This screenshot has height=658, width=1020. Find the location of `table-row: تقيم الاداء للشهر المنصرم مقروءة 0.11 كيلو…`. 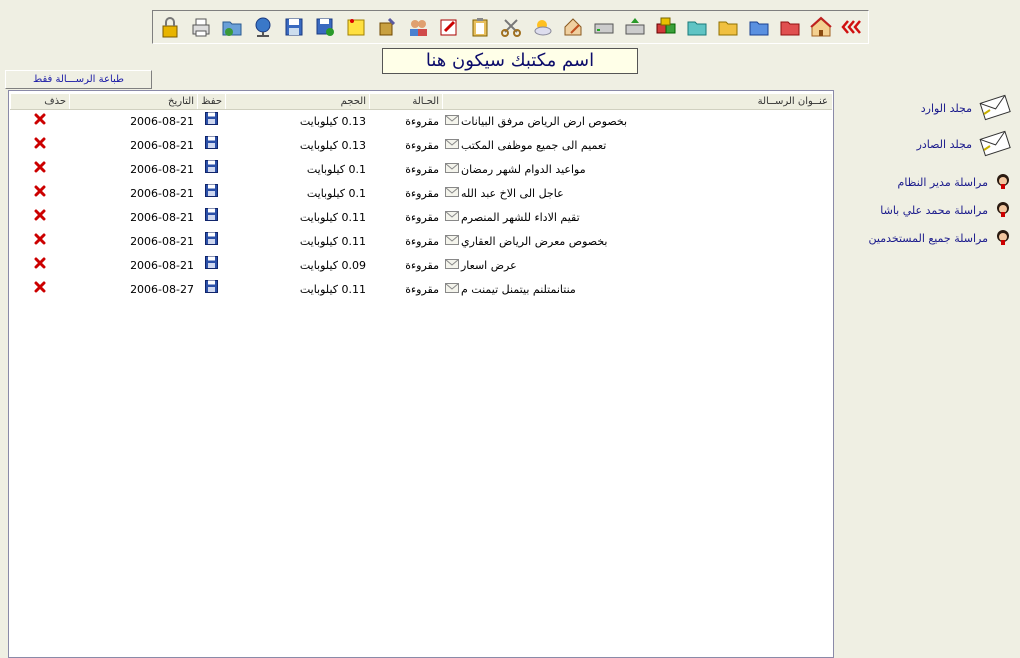

table-row: تقيم الاداء للشهر المنصرم مقروءة 0.11 كيلو… is located at coordinates (421, 218).